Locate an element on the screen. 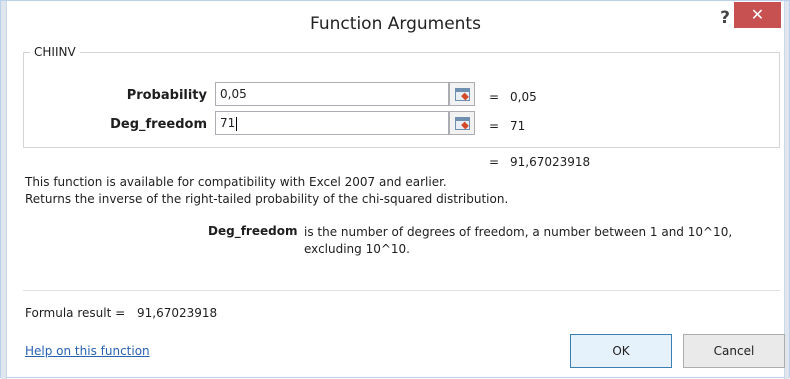 The image size is (790, 379). probability-label: Probability is located at coordinates (166, 95).